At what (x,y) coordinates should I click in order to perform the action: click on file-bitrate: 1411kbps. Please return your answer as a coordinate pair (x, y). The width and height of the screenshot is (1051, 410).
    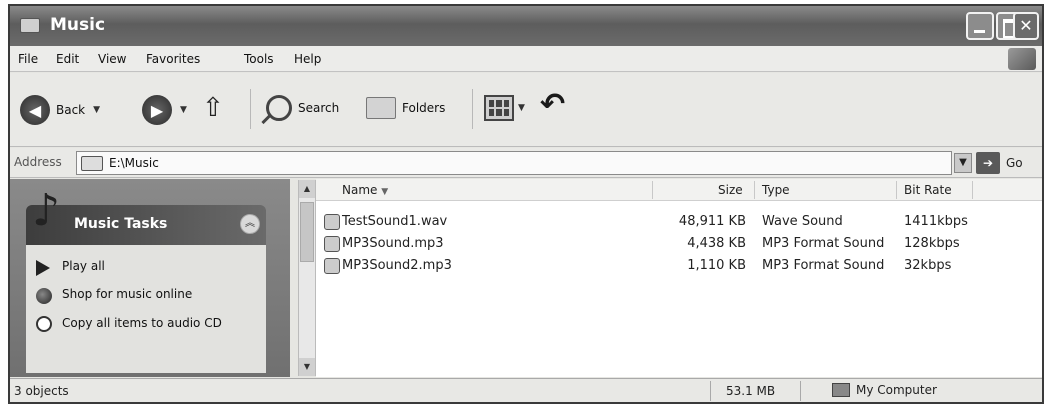
    Looking at the image, I should click on (936, 221).